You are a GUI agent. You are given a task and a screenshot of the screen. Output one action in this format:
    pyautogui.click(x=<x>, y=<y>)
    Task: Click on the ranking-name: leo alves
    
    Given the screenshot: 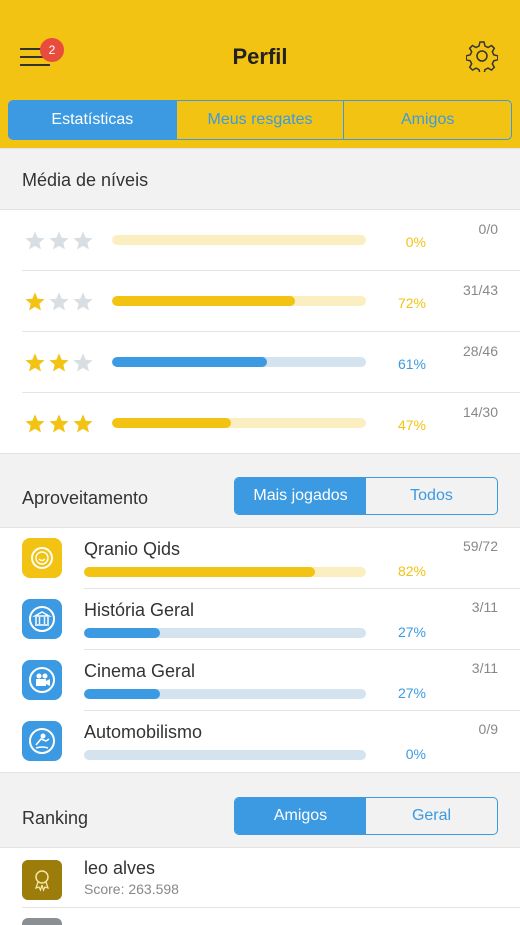 What is the action you would take?
    pyautogui.click(x=120, y=868)
    